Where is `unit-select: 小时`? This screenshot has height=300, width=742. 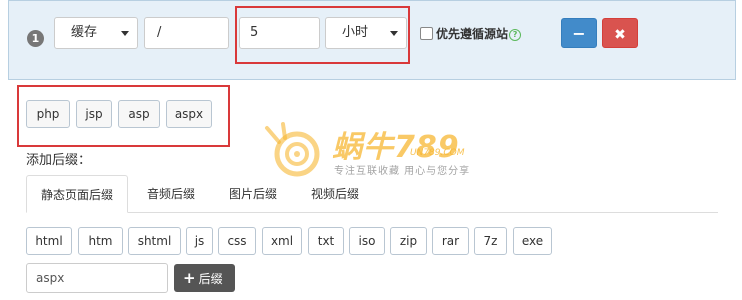
unit-select: 小时 is located at coordinates (366, 33).